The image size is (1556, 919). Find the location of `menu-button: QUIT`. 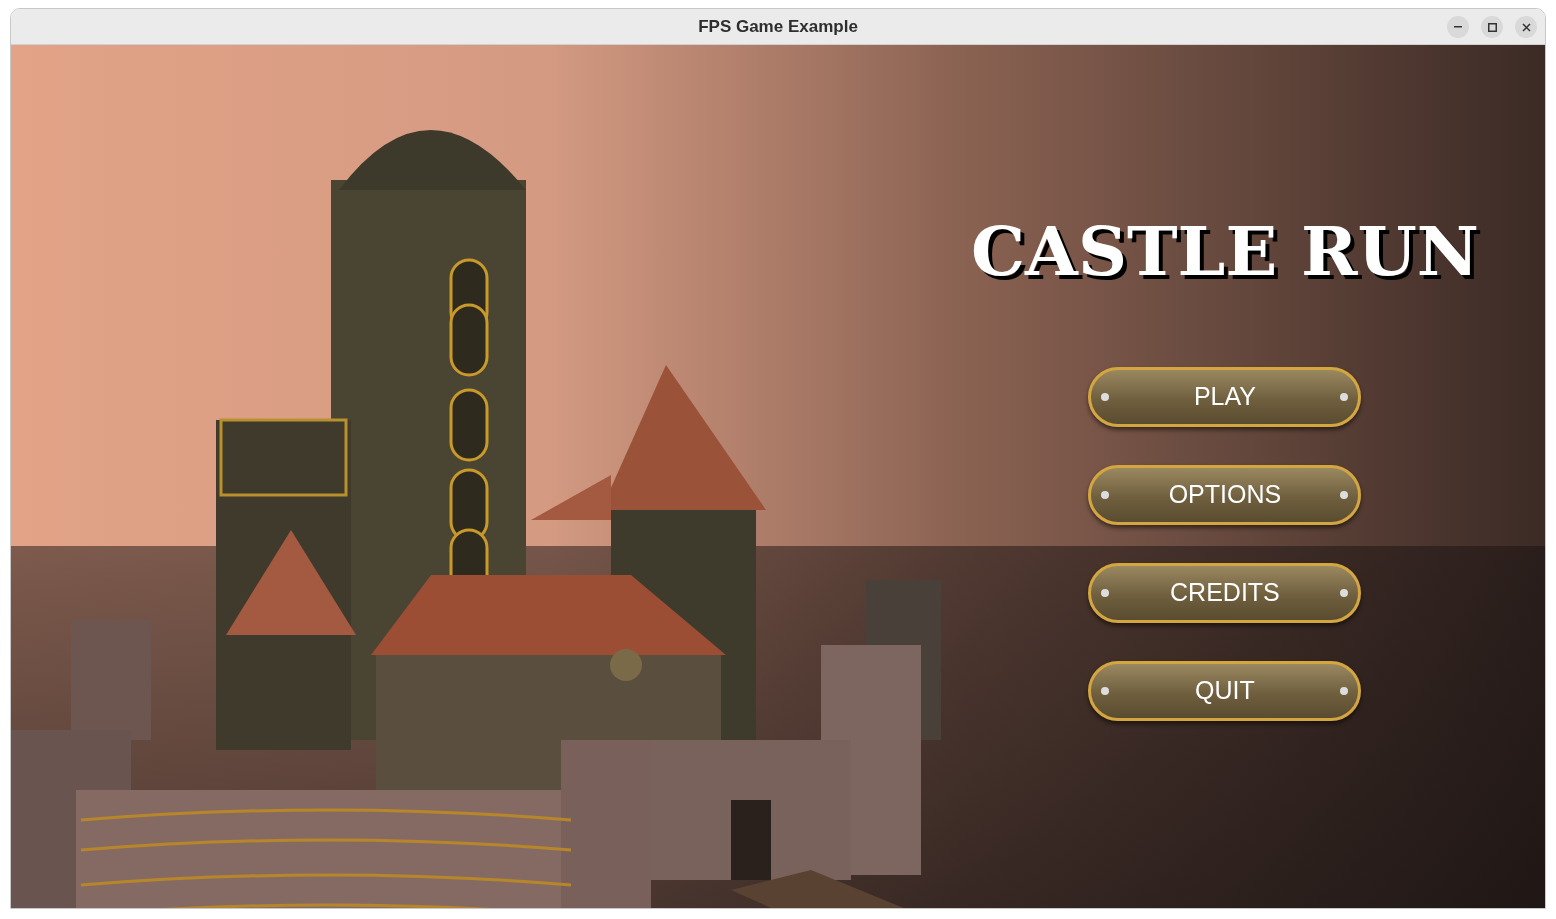

menu-button: QUIT is located at coordinates (1225, 691).